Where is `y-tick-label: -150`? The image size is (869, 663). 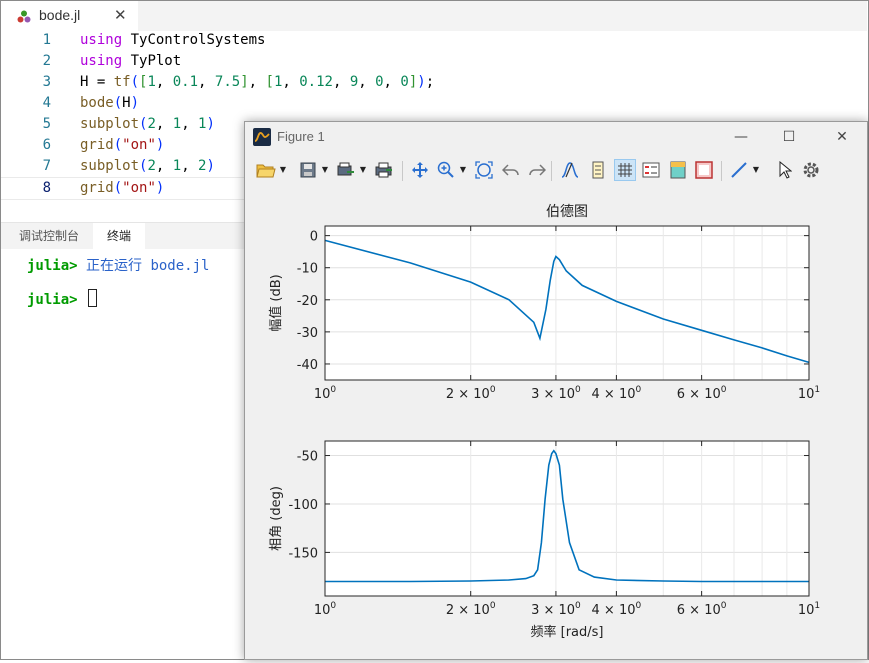
y-tick-label: -150 is located at coordinates (303, 553).